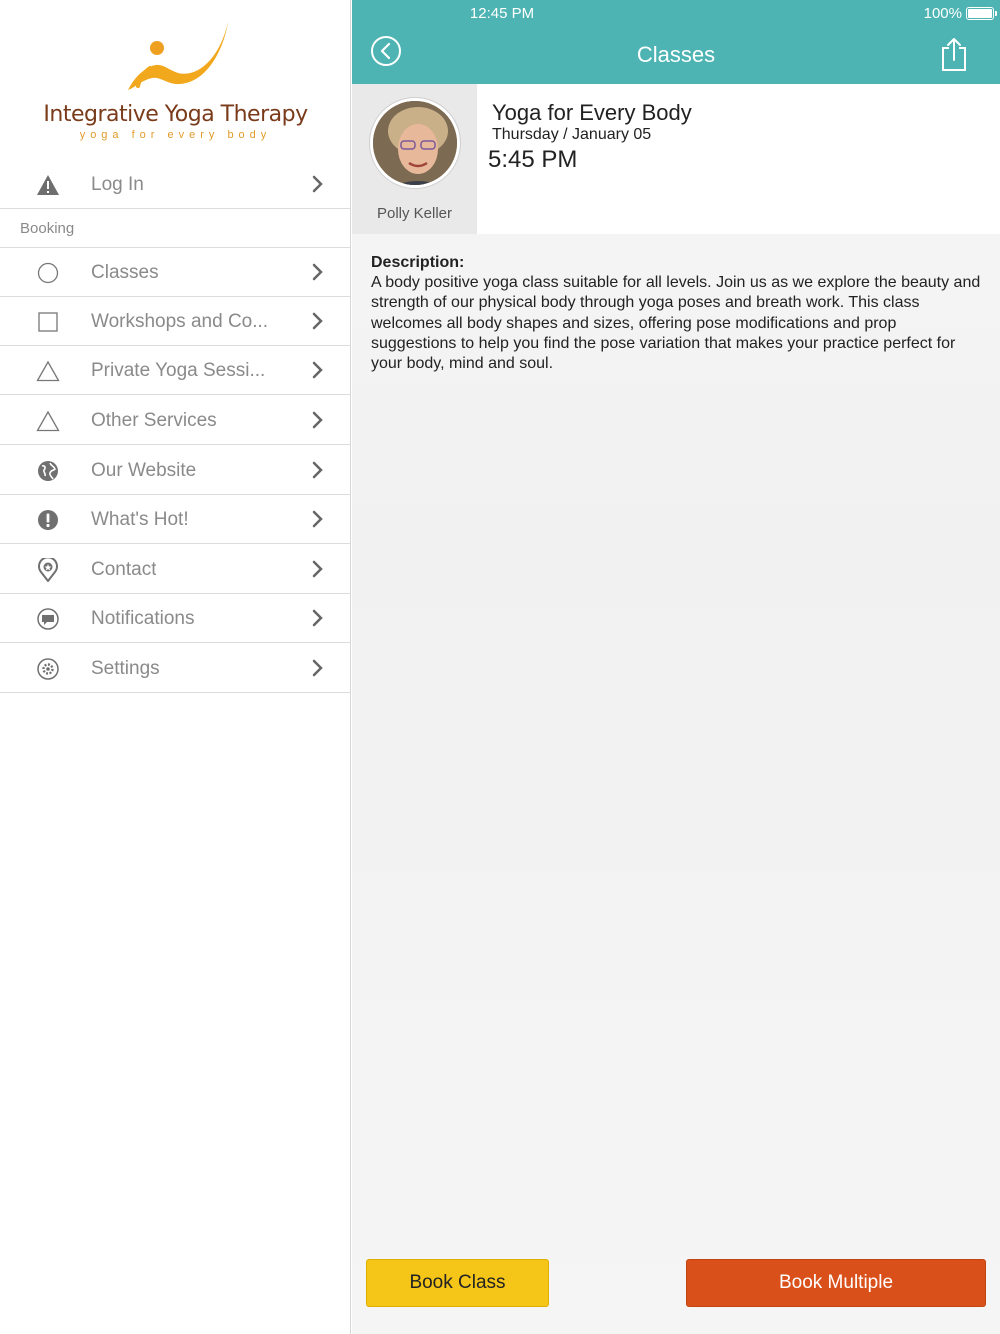 The width and height of the screenshot is (1000, 1334). I want to click on sidebar-item-label: What's Hot!, so click(140, 519).